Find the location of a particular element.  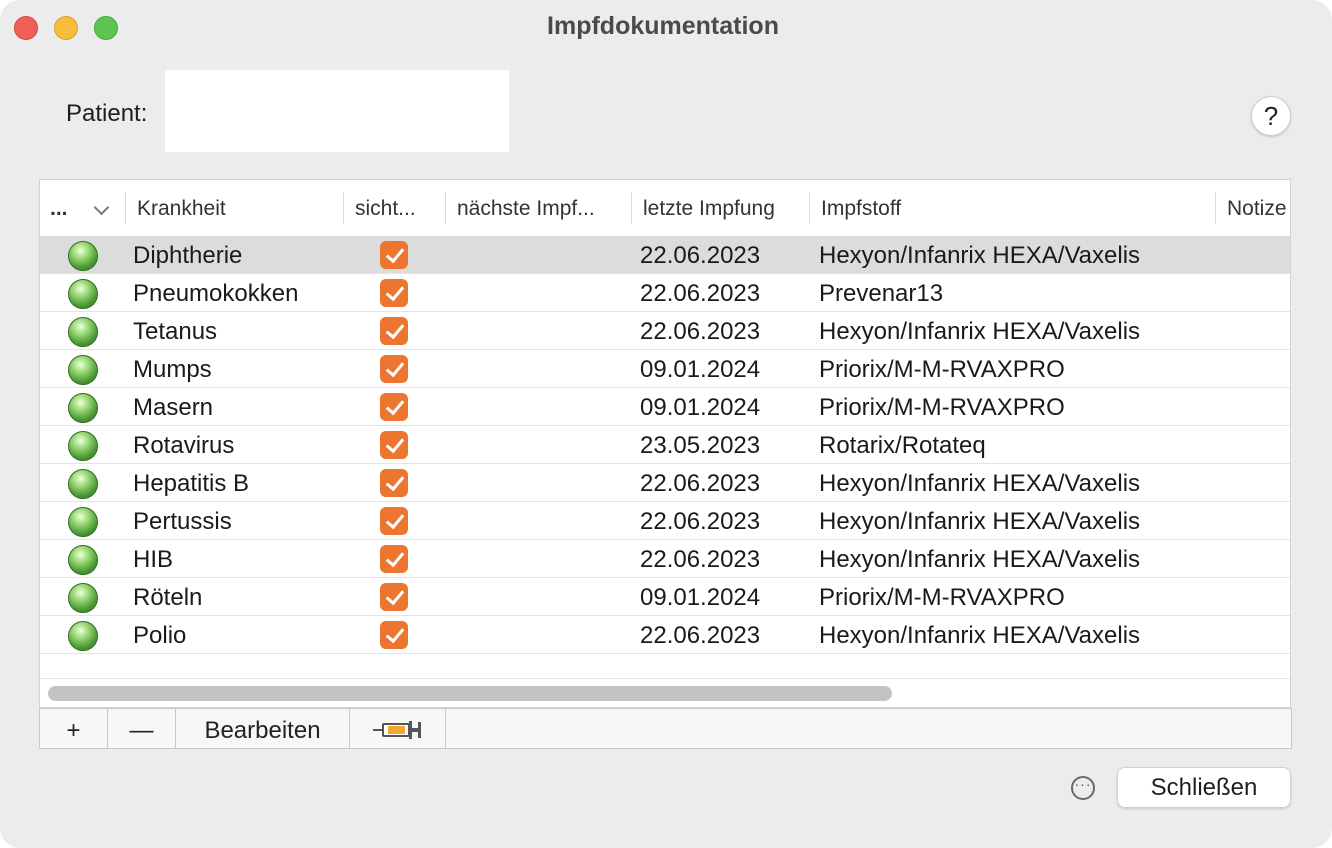

table-row: Röteln 09.01.2024 Priorix/M-M-RVAXPRO is located at coordinates (665, 597).